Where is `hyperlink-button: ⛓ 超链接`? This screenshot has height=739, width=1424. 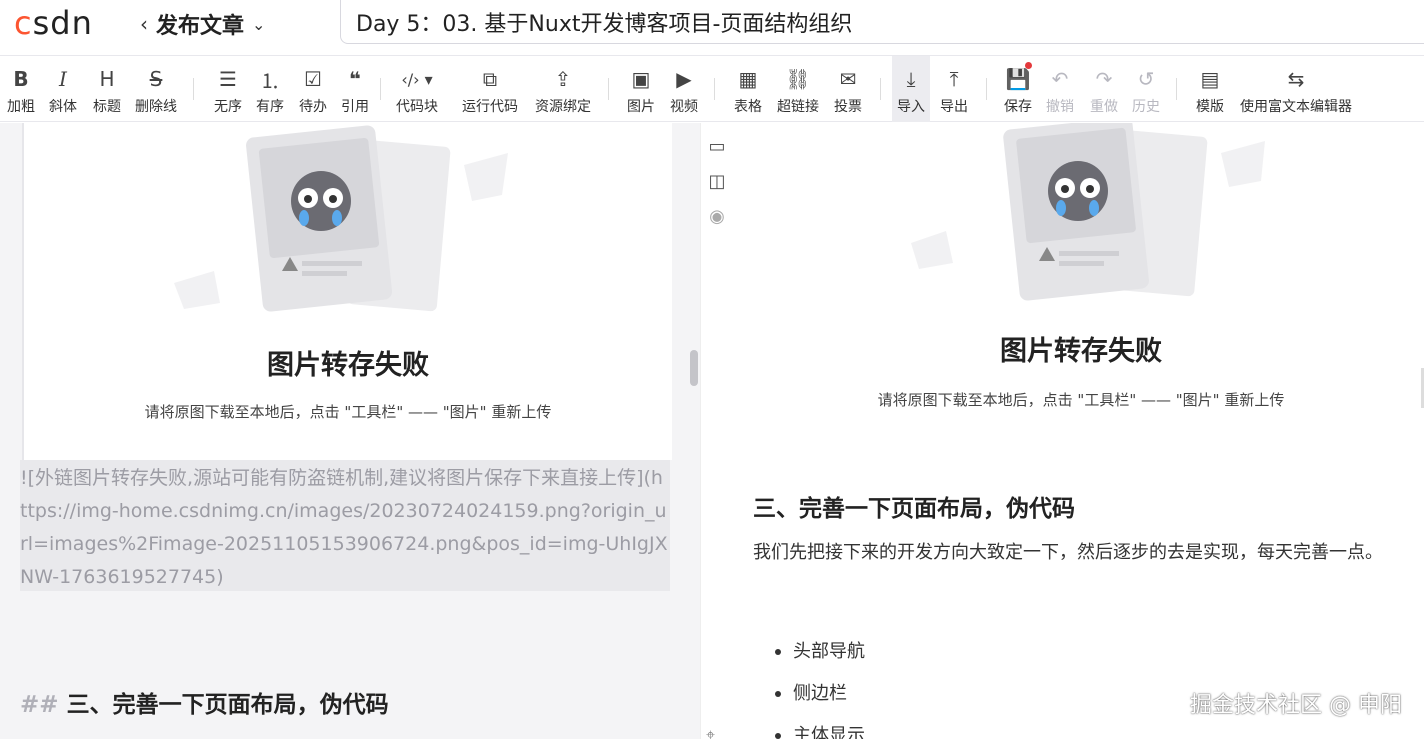 hyperlink-button: ⛓ 超链接 is located at coordinates (798, 89).